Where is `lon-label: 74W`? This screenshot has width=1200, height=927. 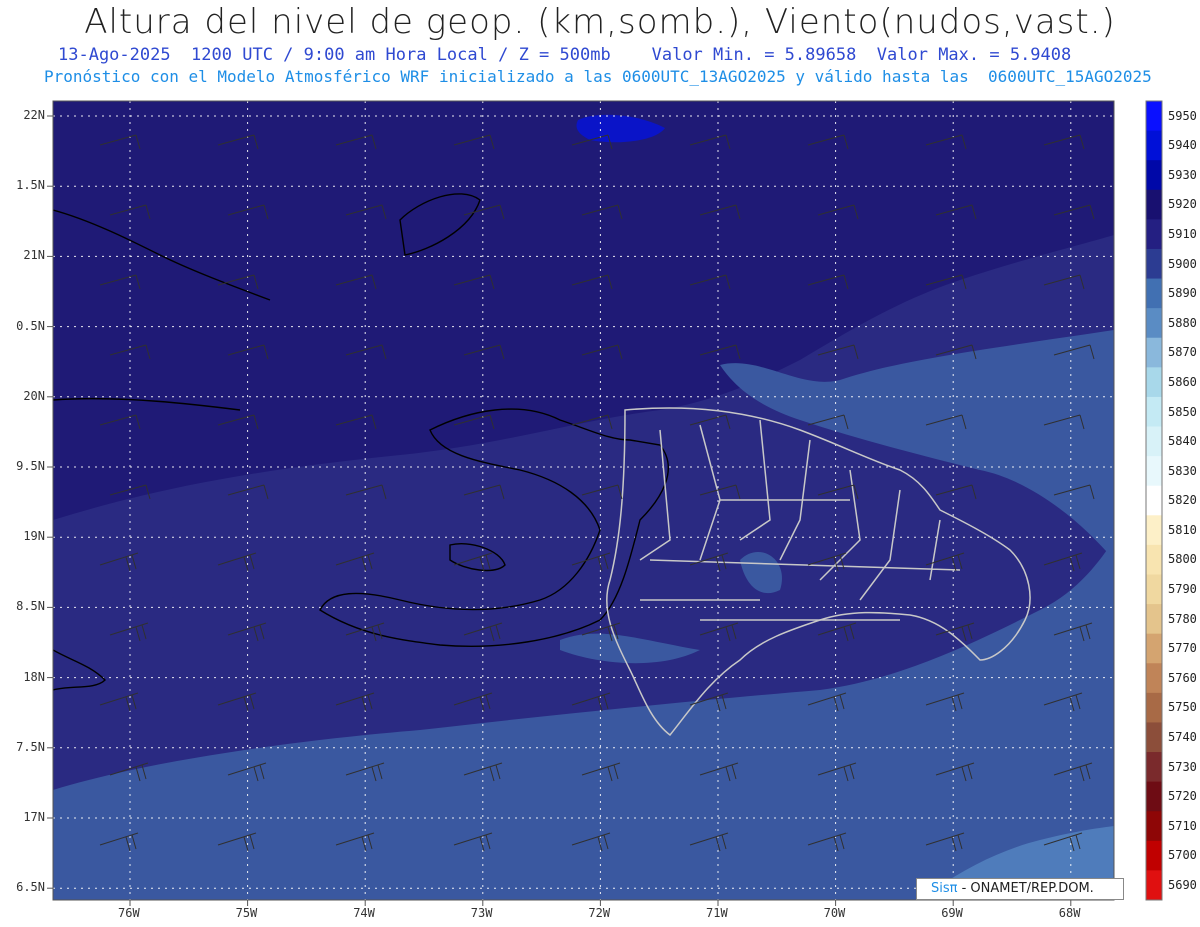 lon-label: 74W is located at coordinates (364, 913).